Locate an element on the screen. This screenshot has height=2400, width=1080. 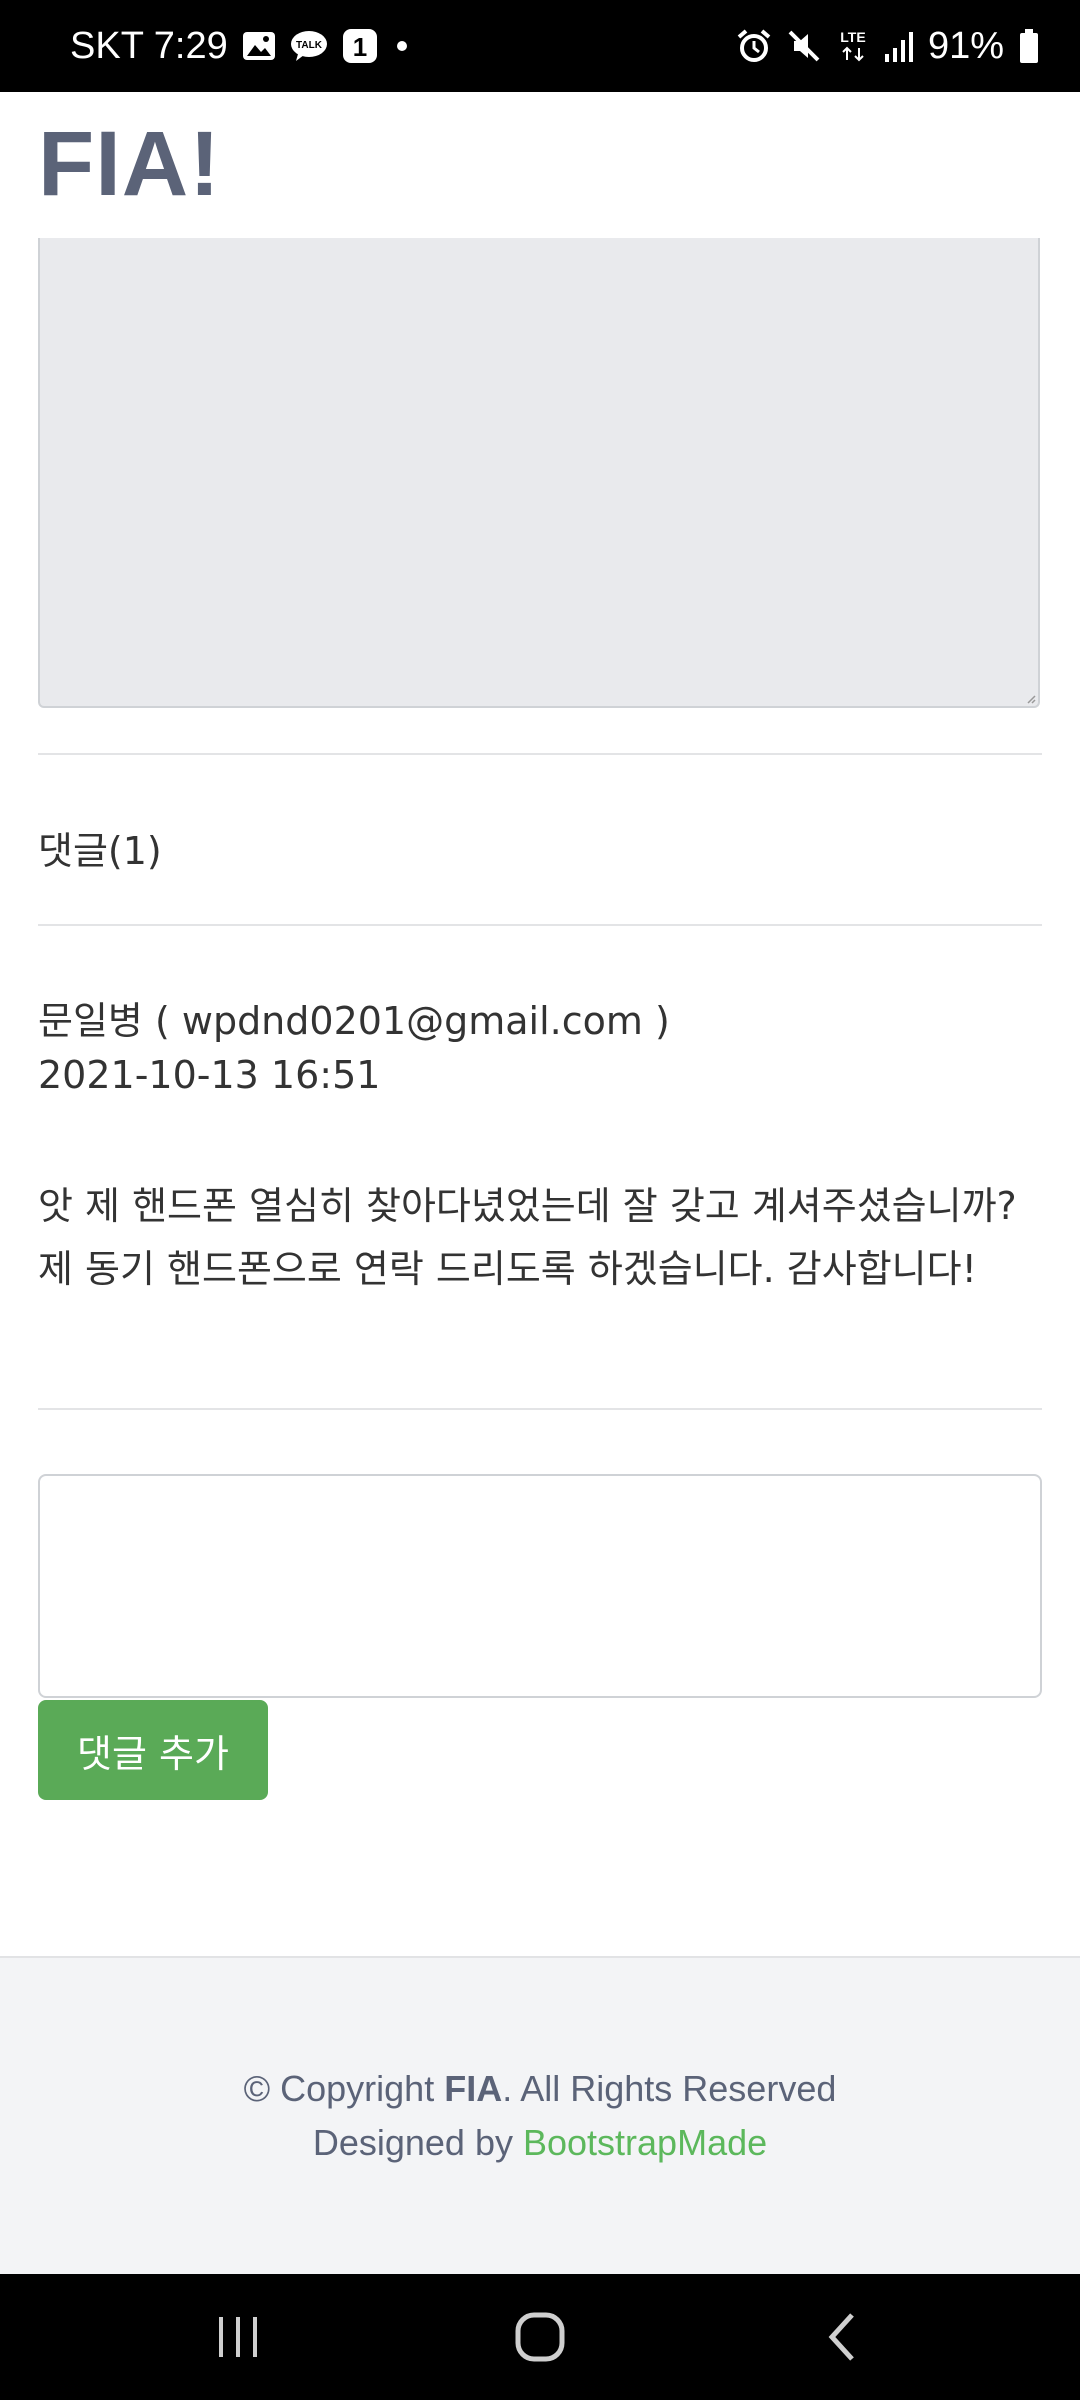
back-icon is located at coordinates (841, 2337).